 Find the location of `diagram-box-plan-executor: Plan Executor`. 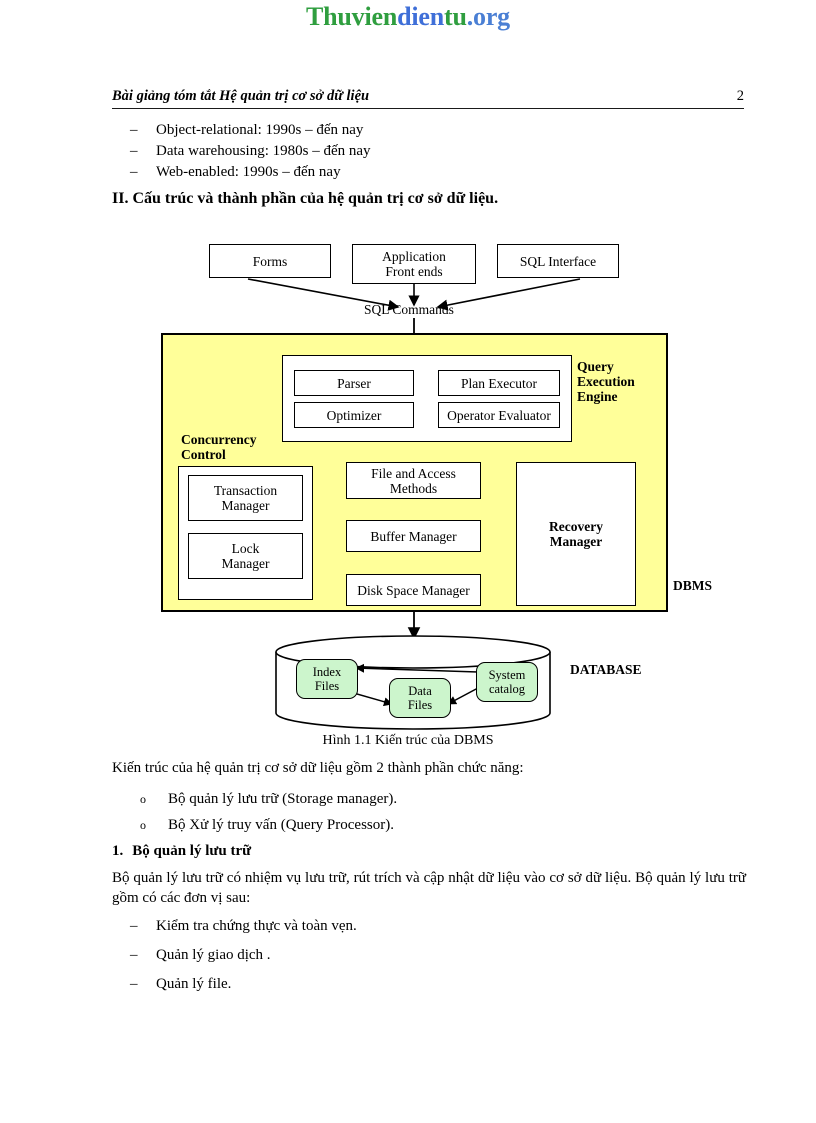

diagram-box-plan-executor: Plan Executor is located at coordinates (499, 383).